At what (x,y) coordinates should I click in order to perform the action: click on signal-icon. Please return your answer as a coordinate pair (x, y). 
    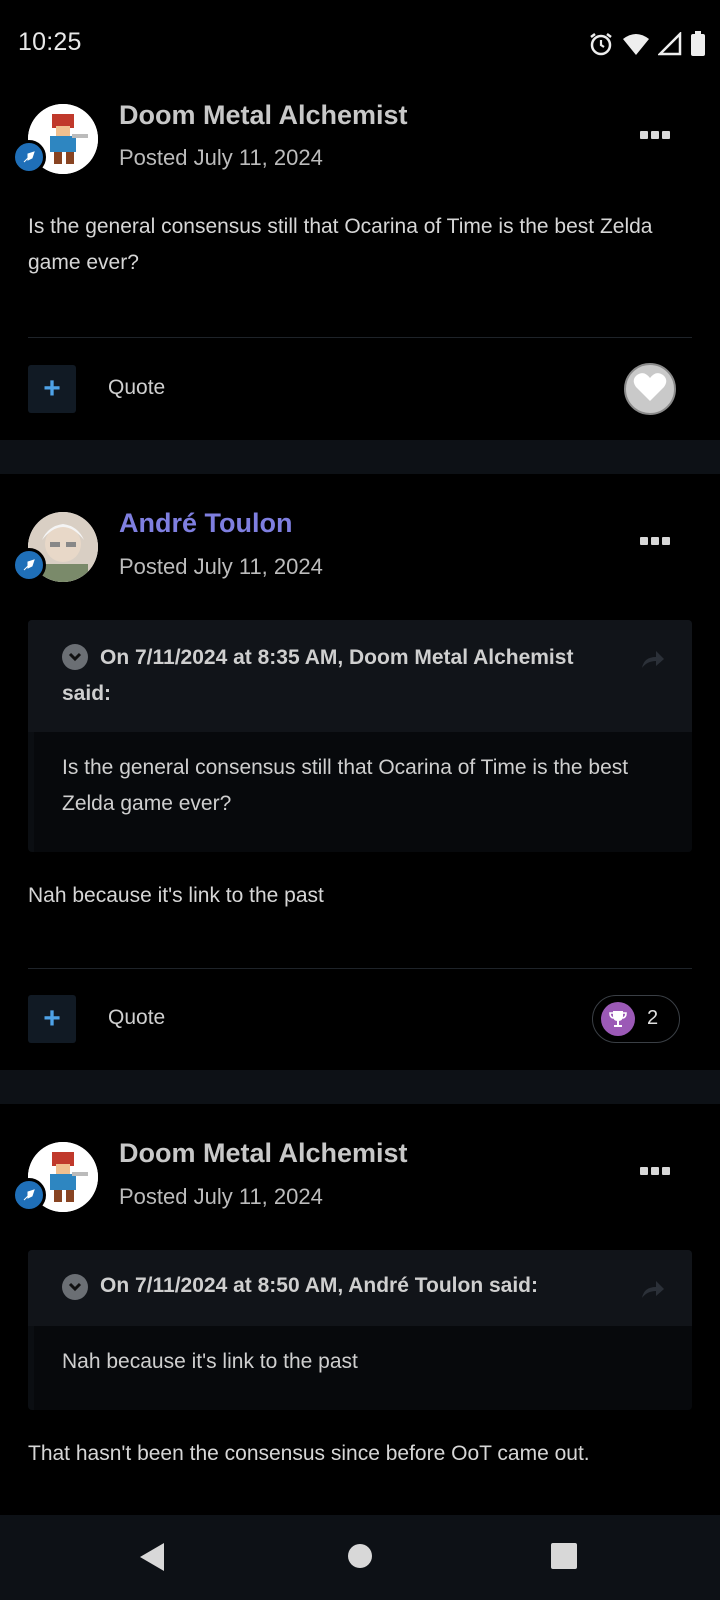
    Looking at the image, I should click on (670, 44).